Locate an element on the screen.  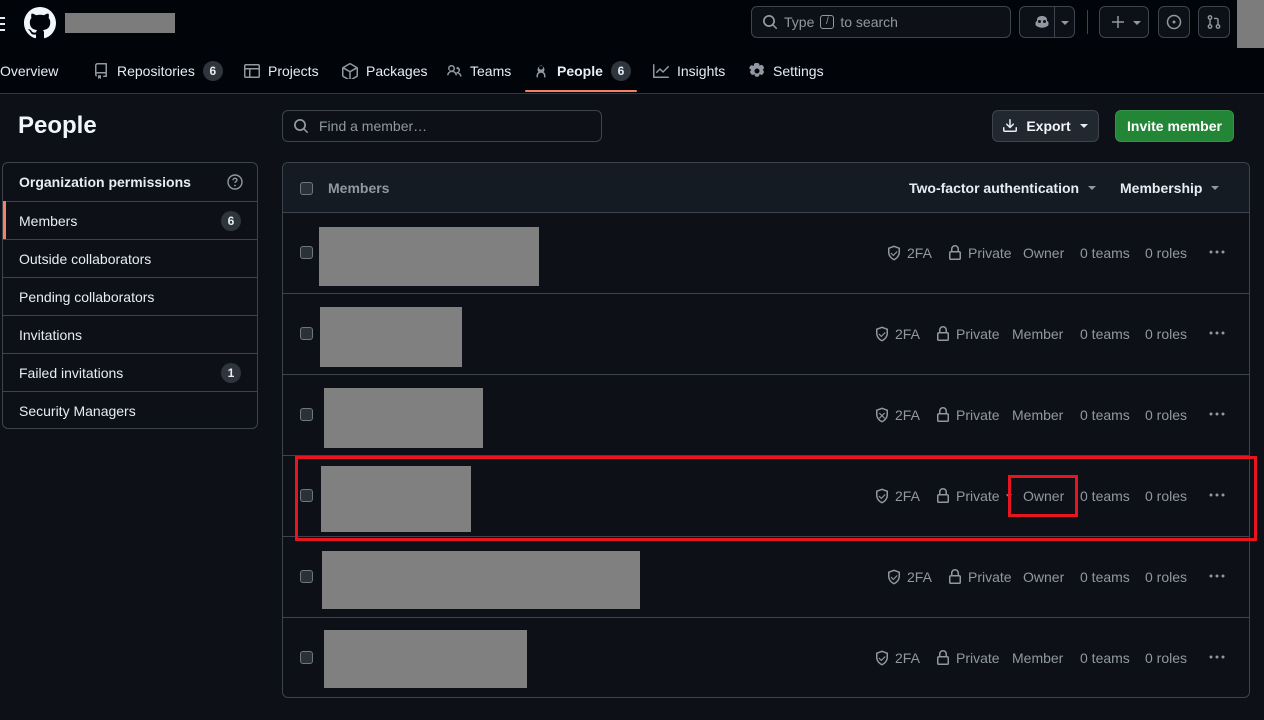
sidebar-item-label: Failed invitations is located at coordinates (71, 372).